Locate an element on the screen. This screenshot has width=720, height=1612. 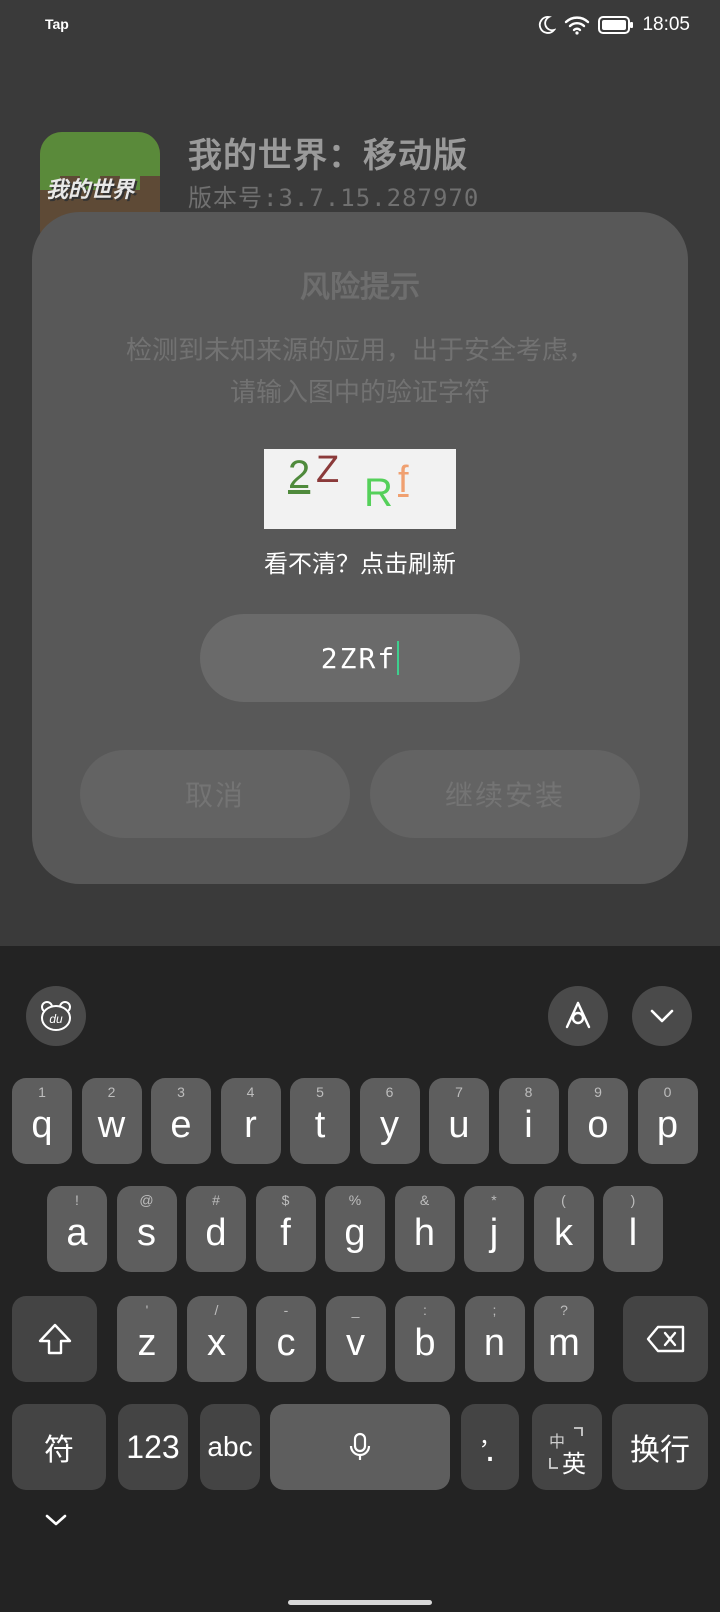
key-primary-label: d is located at coordinates (216, 1233).